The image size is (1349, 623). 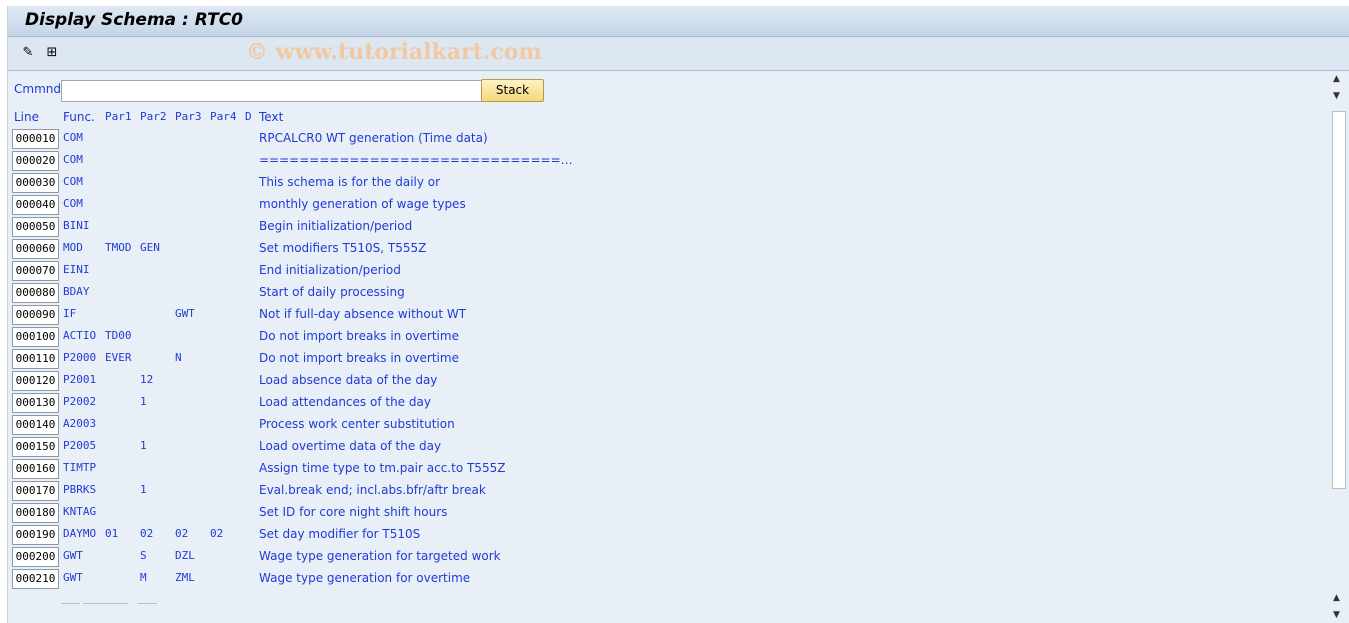 I want to click on line-number-field: 000170, so click(x=35, y=491).